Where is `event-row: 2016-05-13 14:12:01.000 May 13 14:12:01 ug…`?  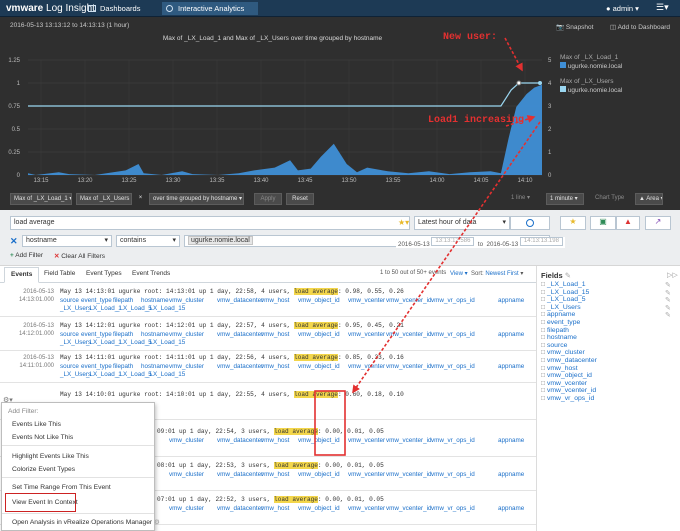 event-row: 2016-05-13 14:12:01.000 May 13 14:12:01 ug… is located at coordinates (270, 334).